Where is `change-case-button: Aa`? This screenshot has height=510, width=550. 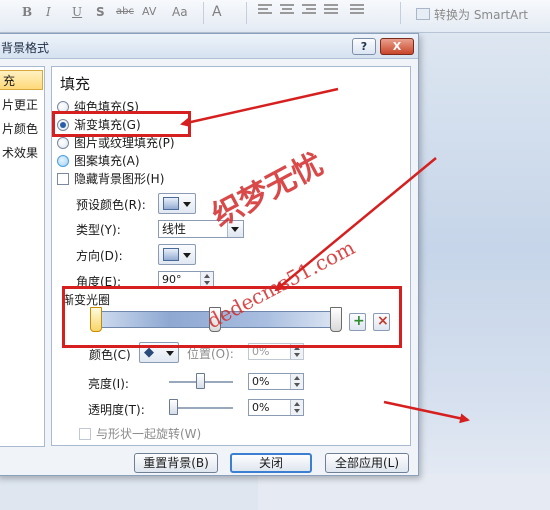 change-case-button: Aa is located at coordinates (180, 12).